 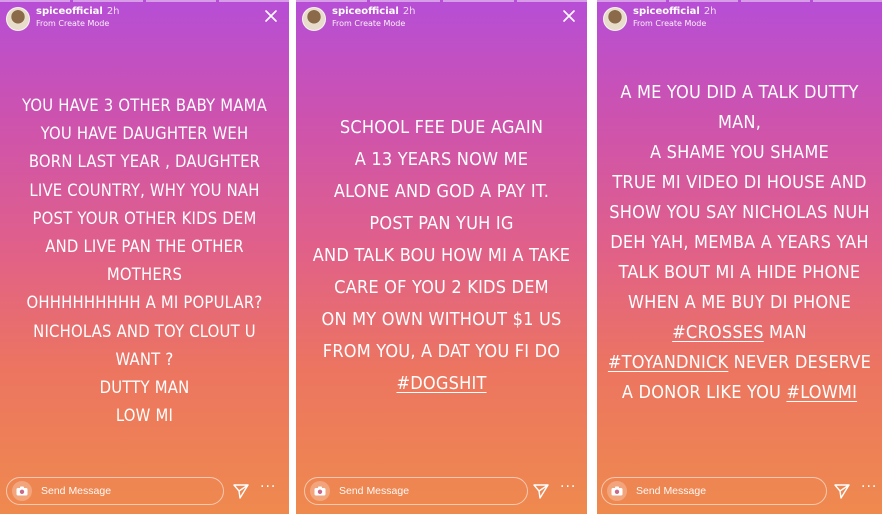 I want to click on story-text-line: DUTTY MAN, so click(x=144, y=388).